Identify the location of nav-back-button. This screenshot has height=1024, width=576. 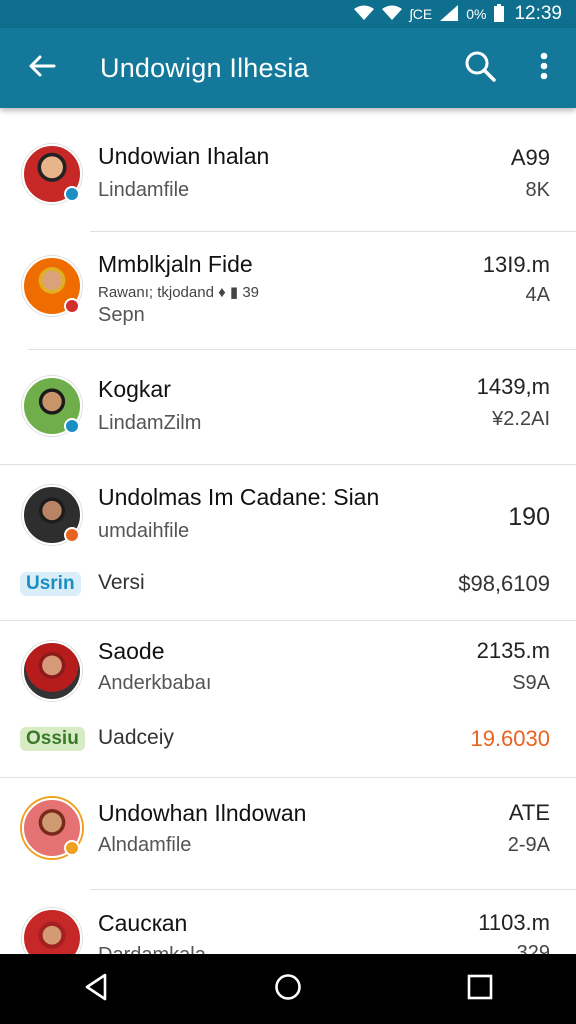
(96, 989).